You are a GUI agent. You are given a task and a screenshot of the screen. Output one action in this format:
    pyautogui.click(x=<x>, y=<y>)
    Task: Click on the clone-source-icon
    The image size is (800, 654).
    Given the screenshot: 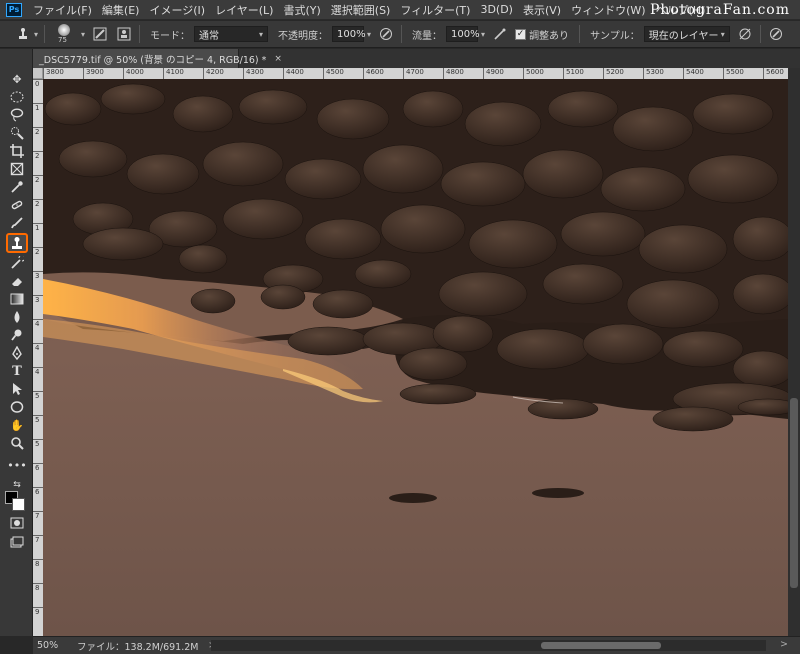 What is the action you would take?
    pyautogui.click(x=124, y=34)
    